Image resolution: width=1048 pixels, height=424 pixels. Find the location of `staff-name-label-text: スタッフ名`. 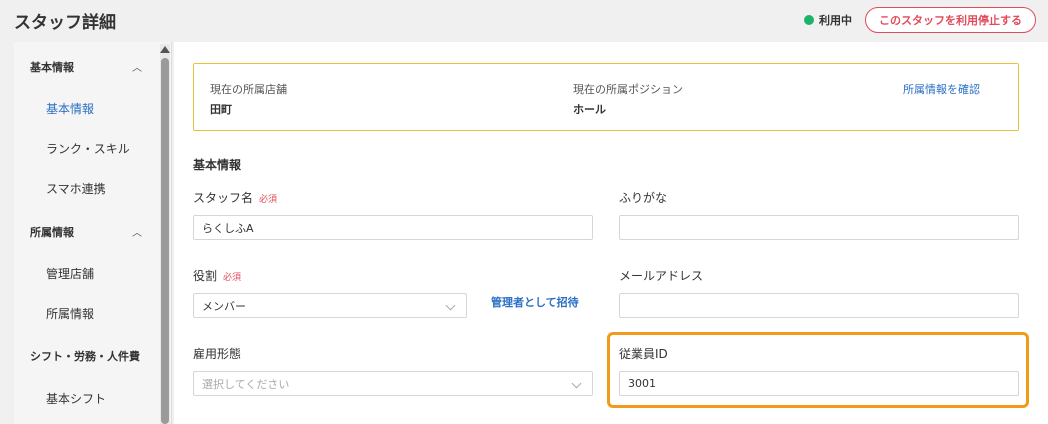

staff-name-label-text: スタッフ名 is located at coordinates (223, 198).